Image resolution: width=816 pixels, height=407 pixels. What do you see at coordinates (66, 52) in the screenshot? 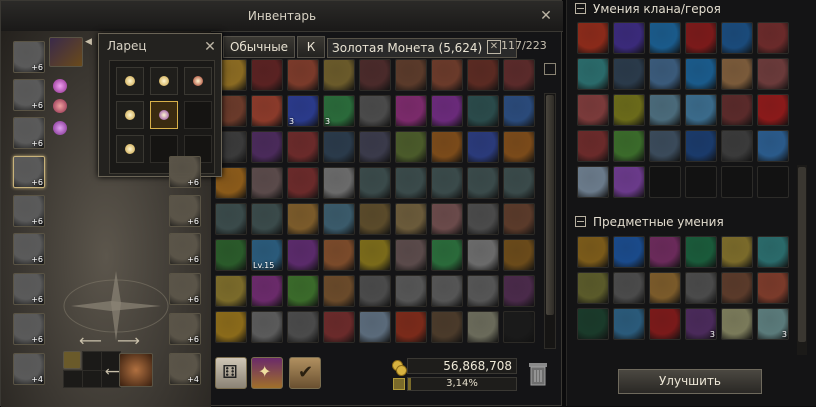
I see `talisman-slot` at bounding box center [66, 52].